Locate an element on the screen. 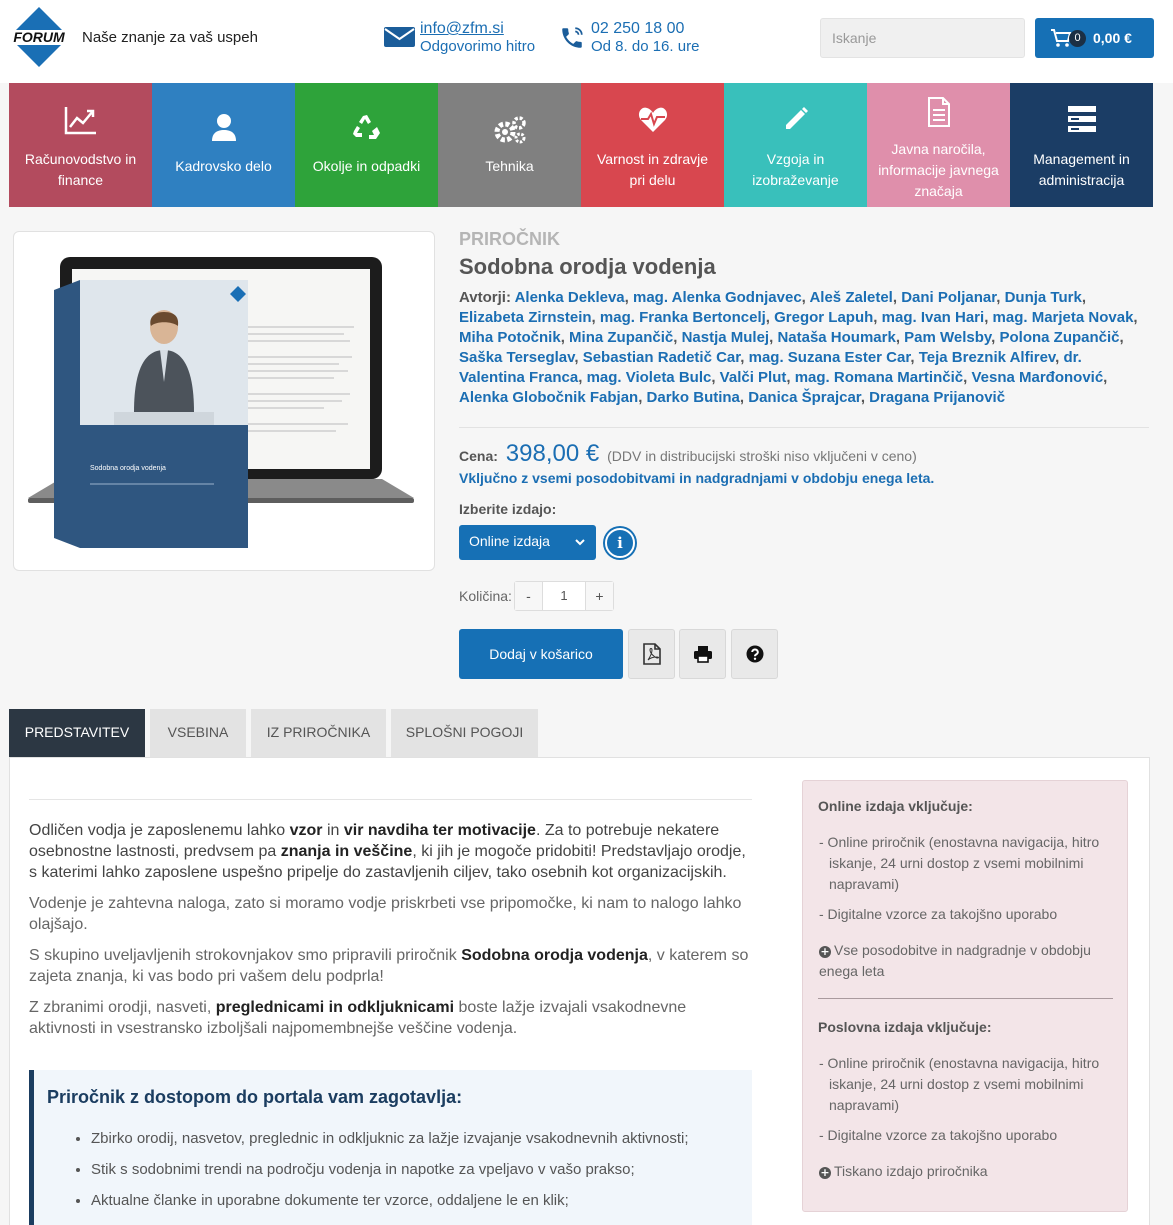 The image size is (1173, 1225). category-label: Varnost in zdravje pri delu is located at coordinates (652, 169).